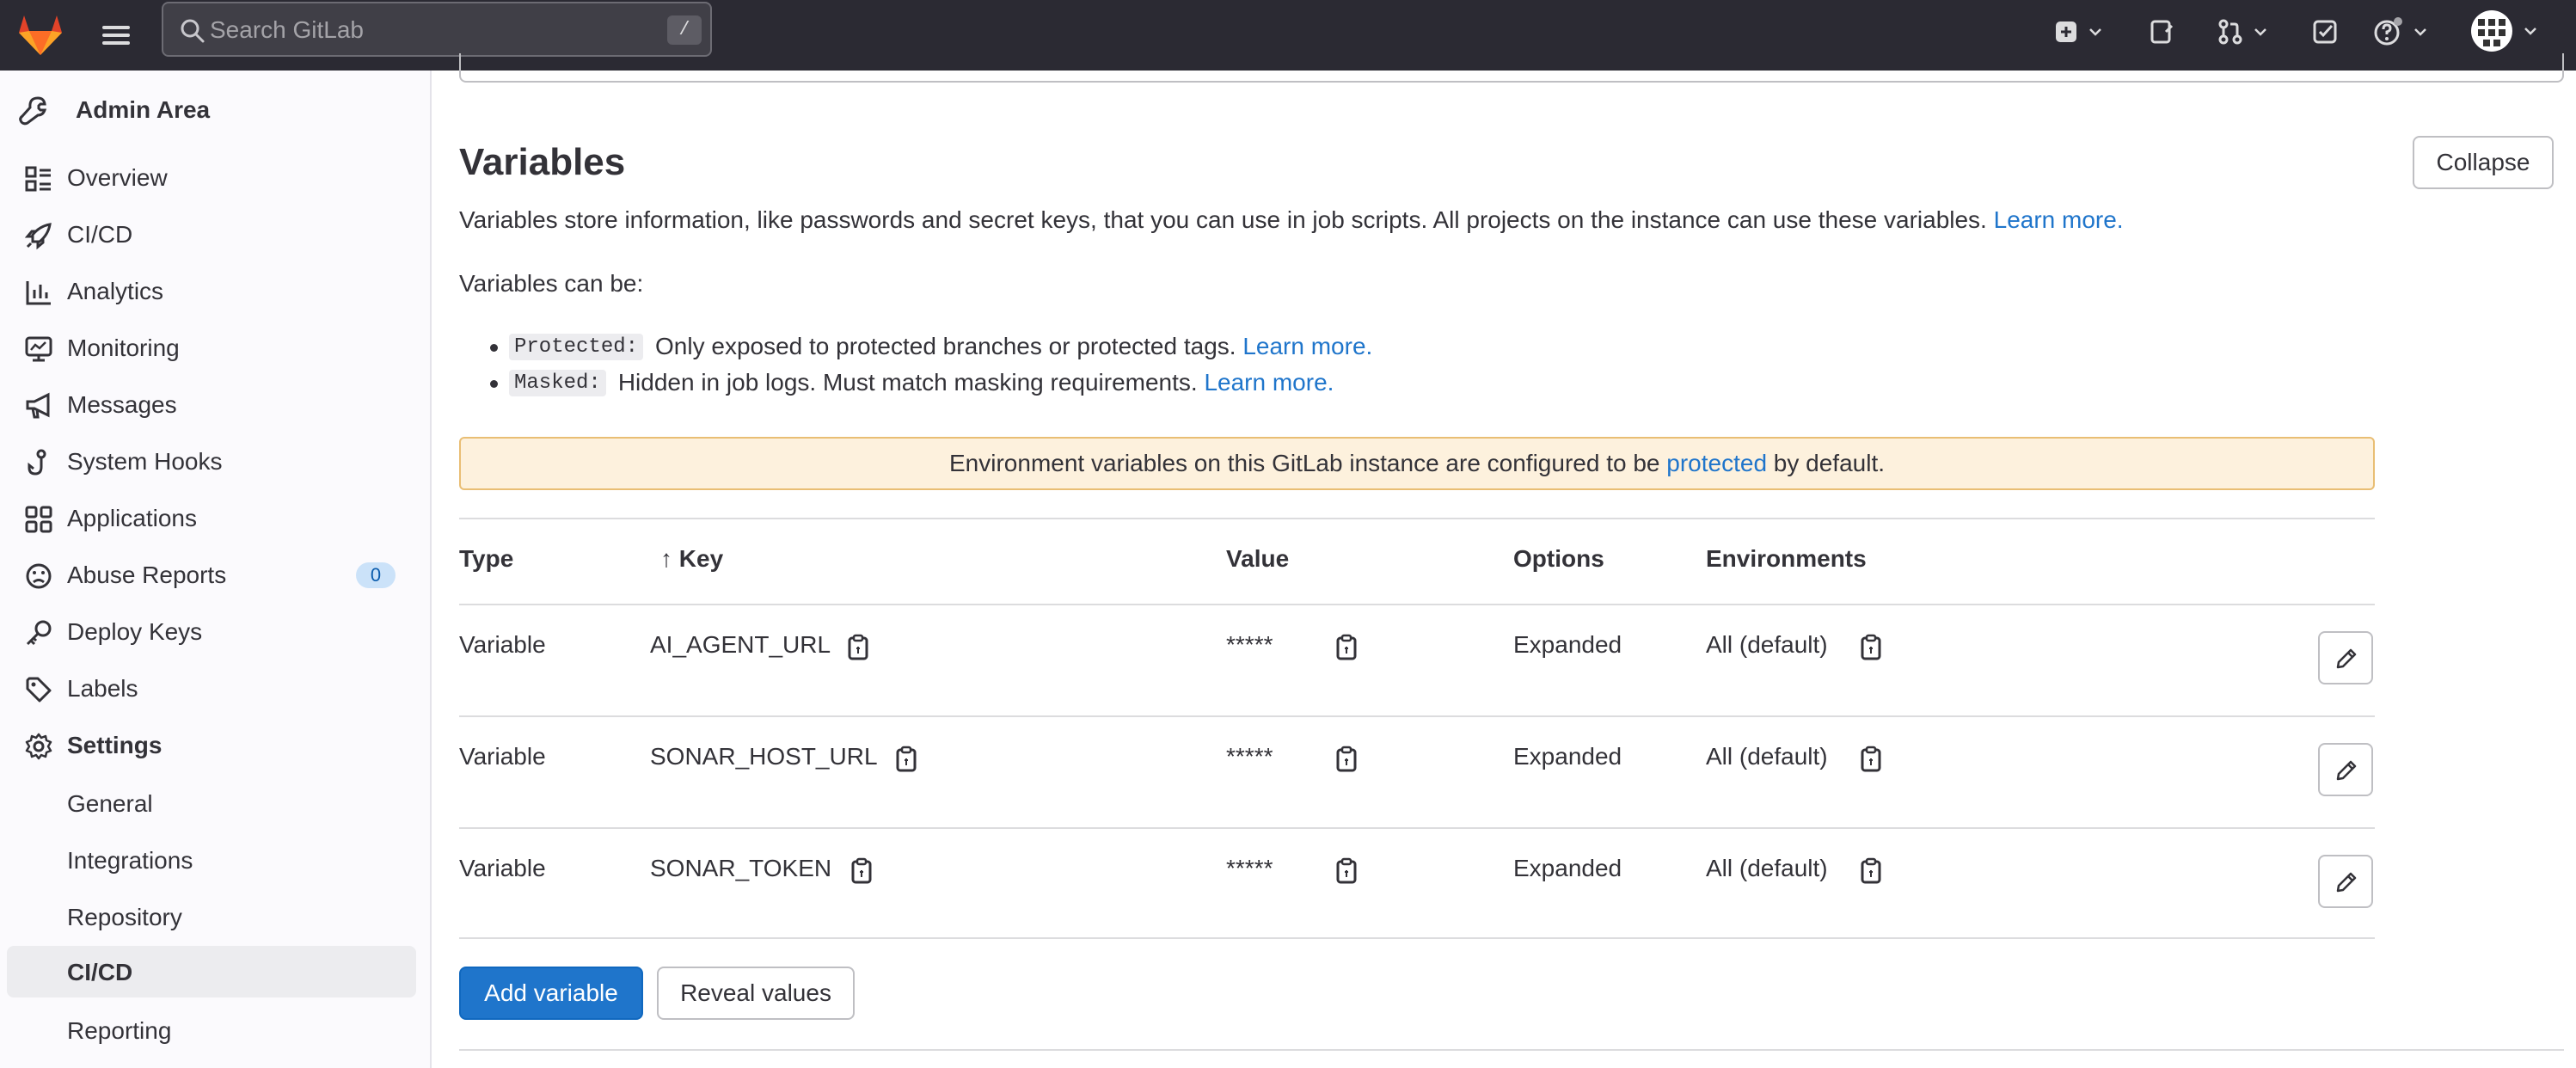  I want to click on sidebar-item-deploy-keys: Deploy Keys, so click(212, 632).